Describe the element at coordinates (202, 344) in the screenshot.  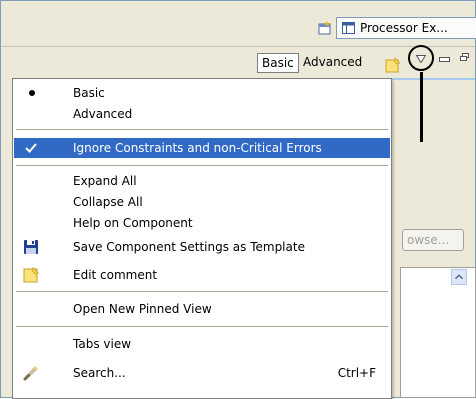
I see `menu-item-tabs-view: Tabs view` at that location.